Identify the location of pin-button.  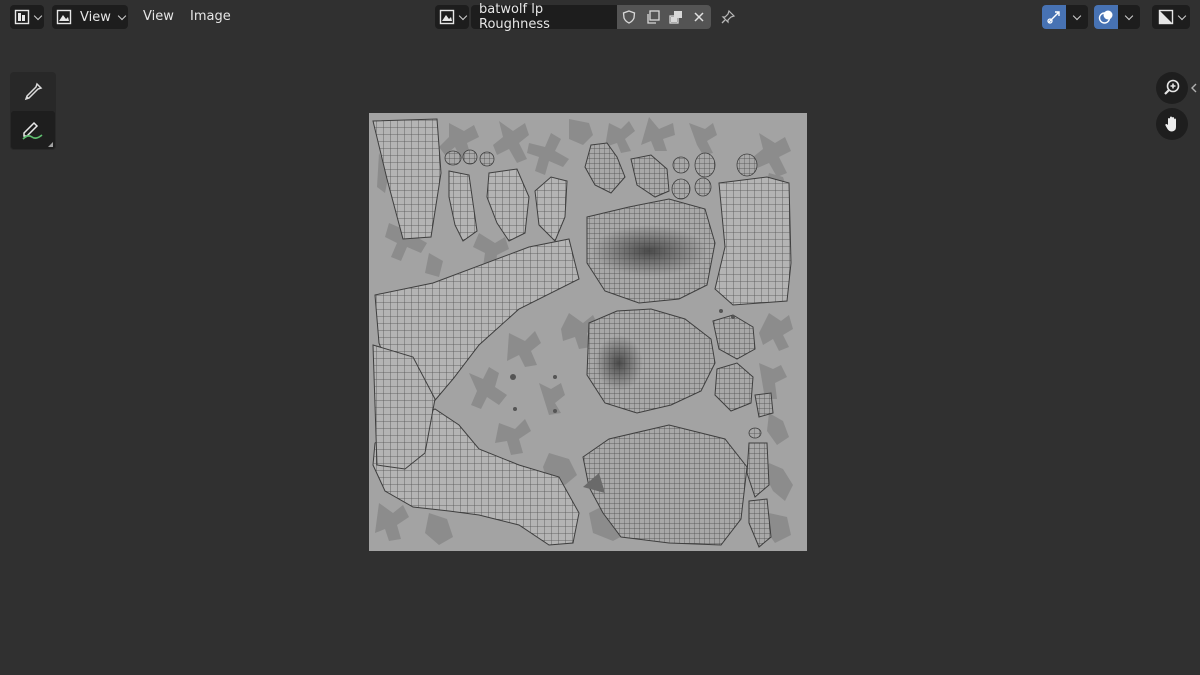
(728, 17).